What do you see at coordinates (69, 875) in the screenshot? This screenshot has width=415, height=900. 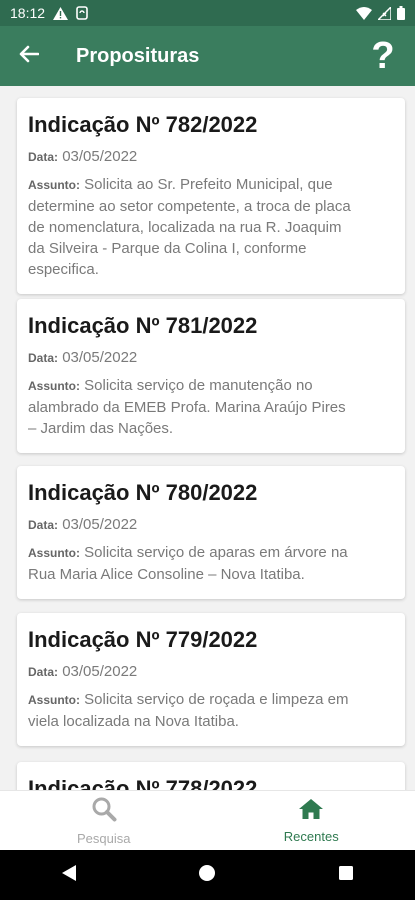 I see `back-triangle-icon` at bounding box center [69, 875].